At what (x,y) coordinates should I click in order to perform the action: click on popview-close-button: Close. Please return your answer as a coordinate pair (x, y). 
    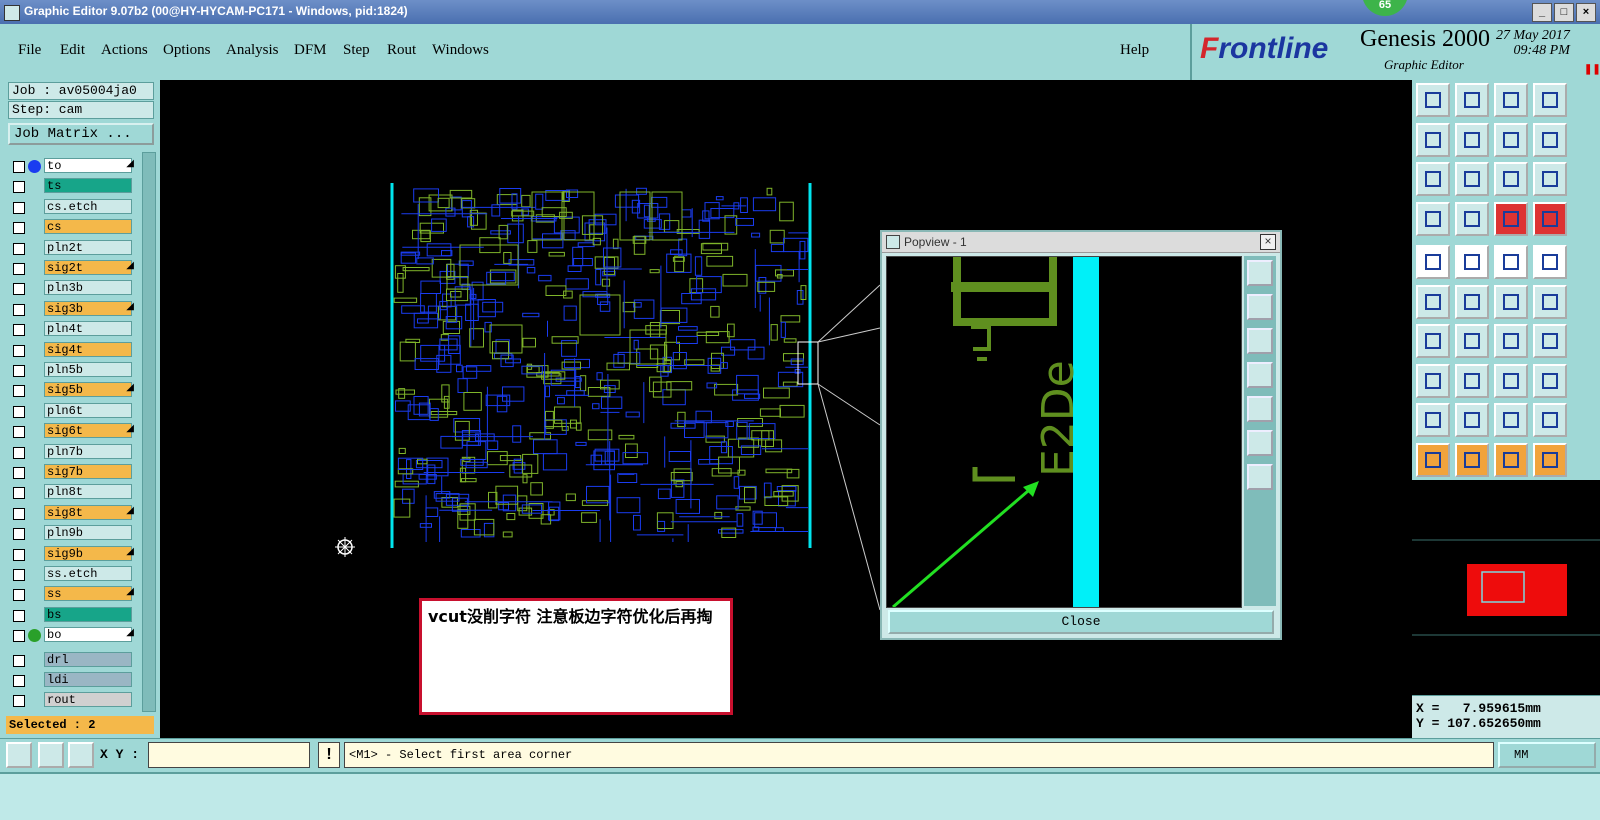
    Looking at the image, I should click on (1081, 622).